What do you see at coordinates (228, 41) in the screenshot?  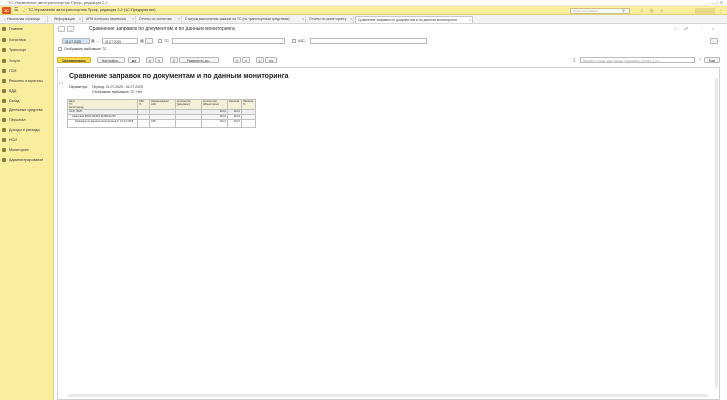 I see `ts-input` at bounding box center [228, 41].